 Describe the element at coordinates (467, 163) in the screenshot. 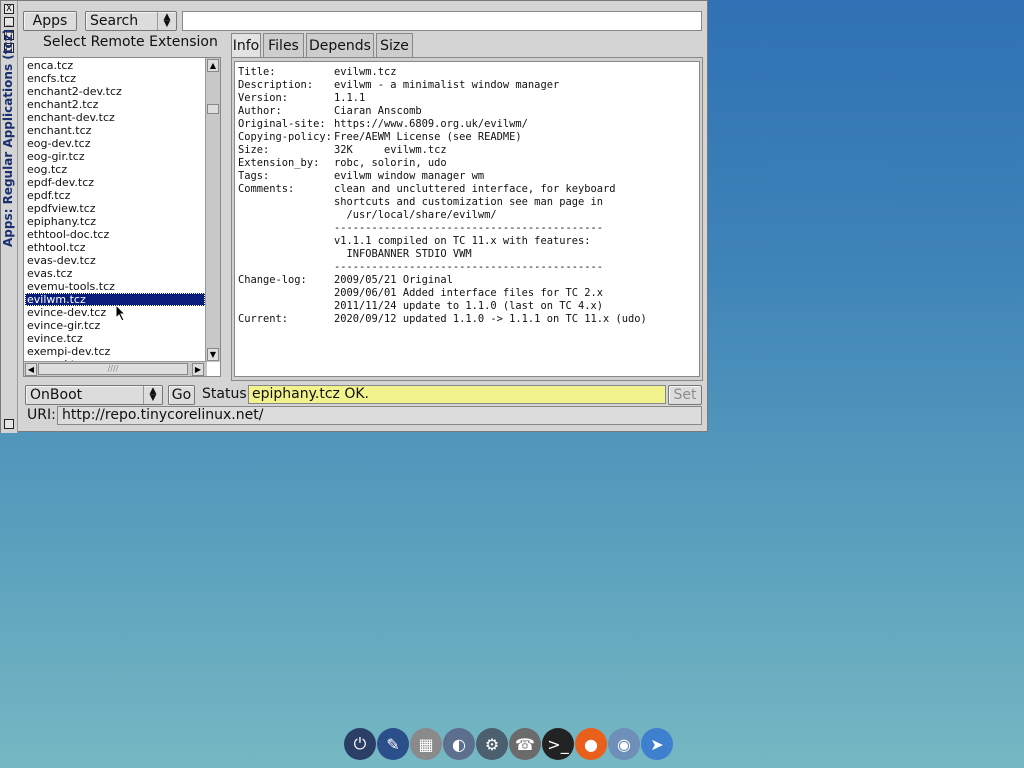

I see `info-row: Extension_by: robc, solorin, udo` at that location.